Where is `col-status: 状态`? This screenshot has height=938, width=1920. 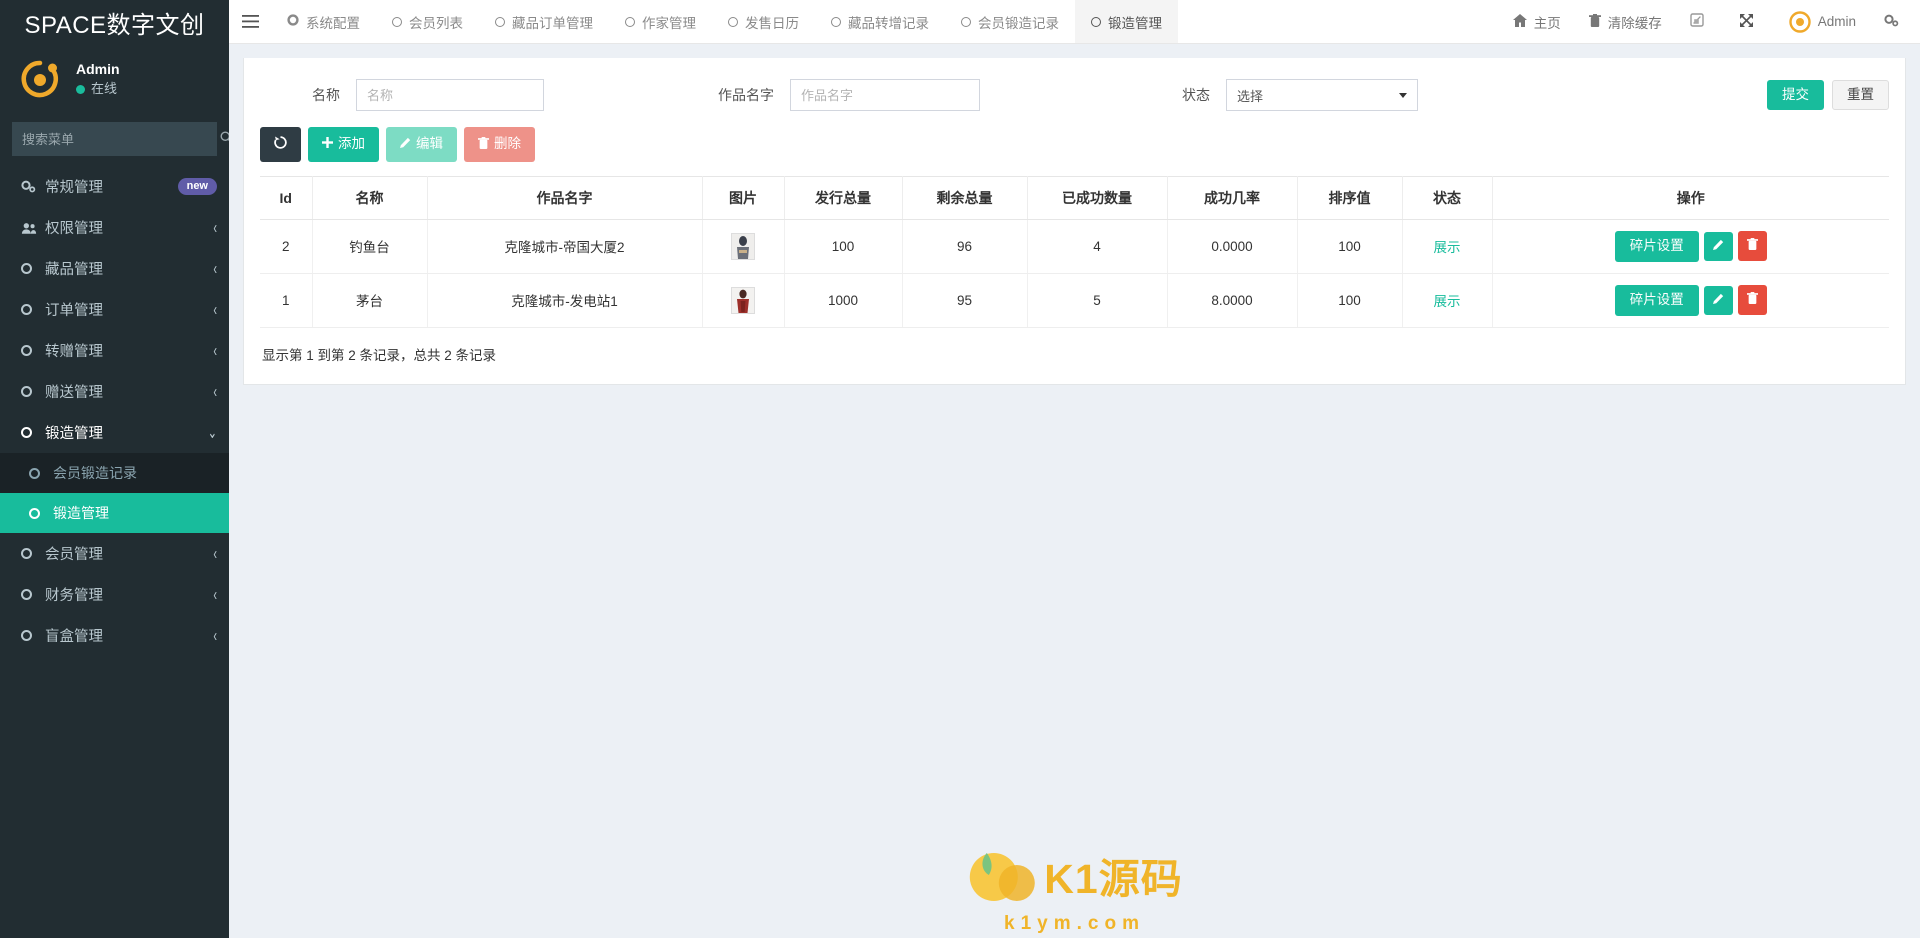 col-status: 状态 is located at coordinates (1447, 197).